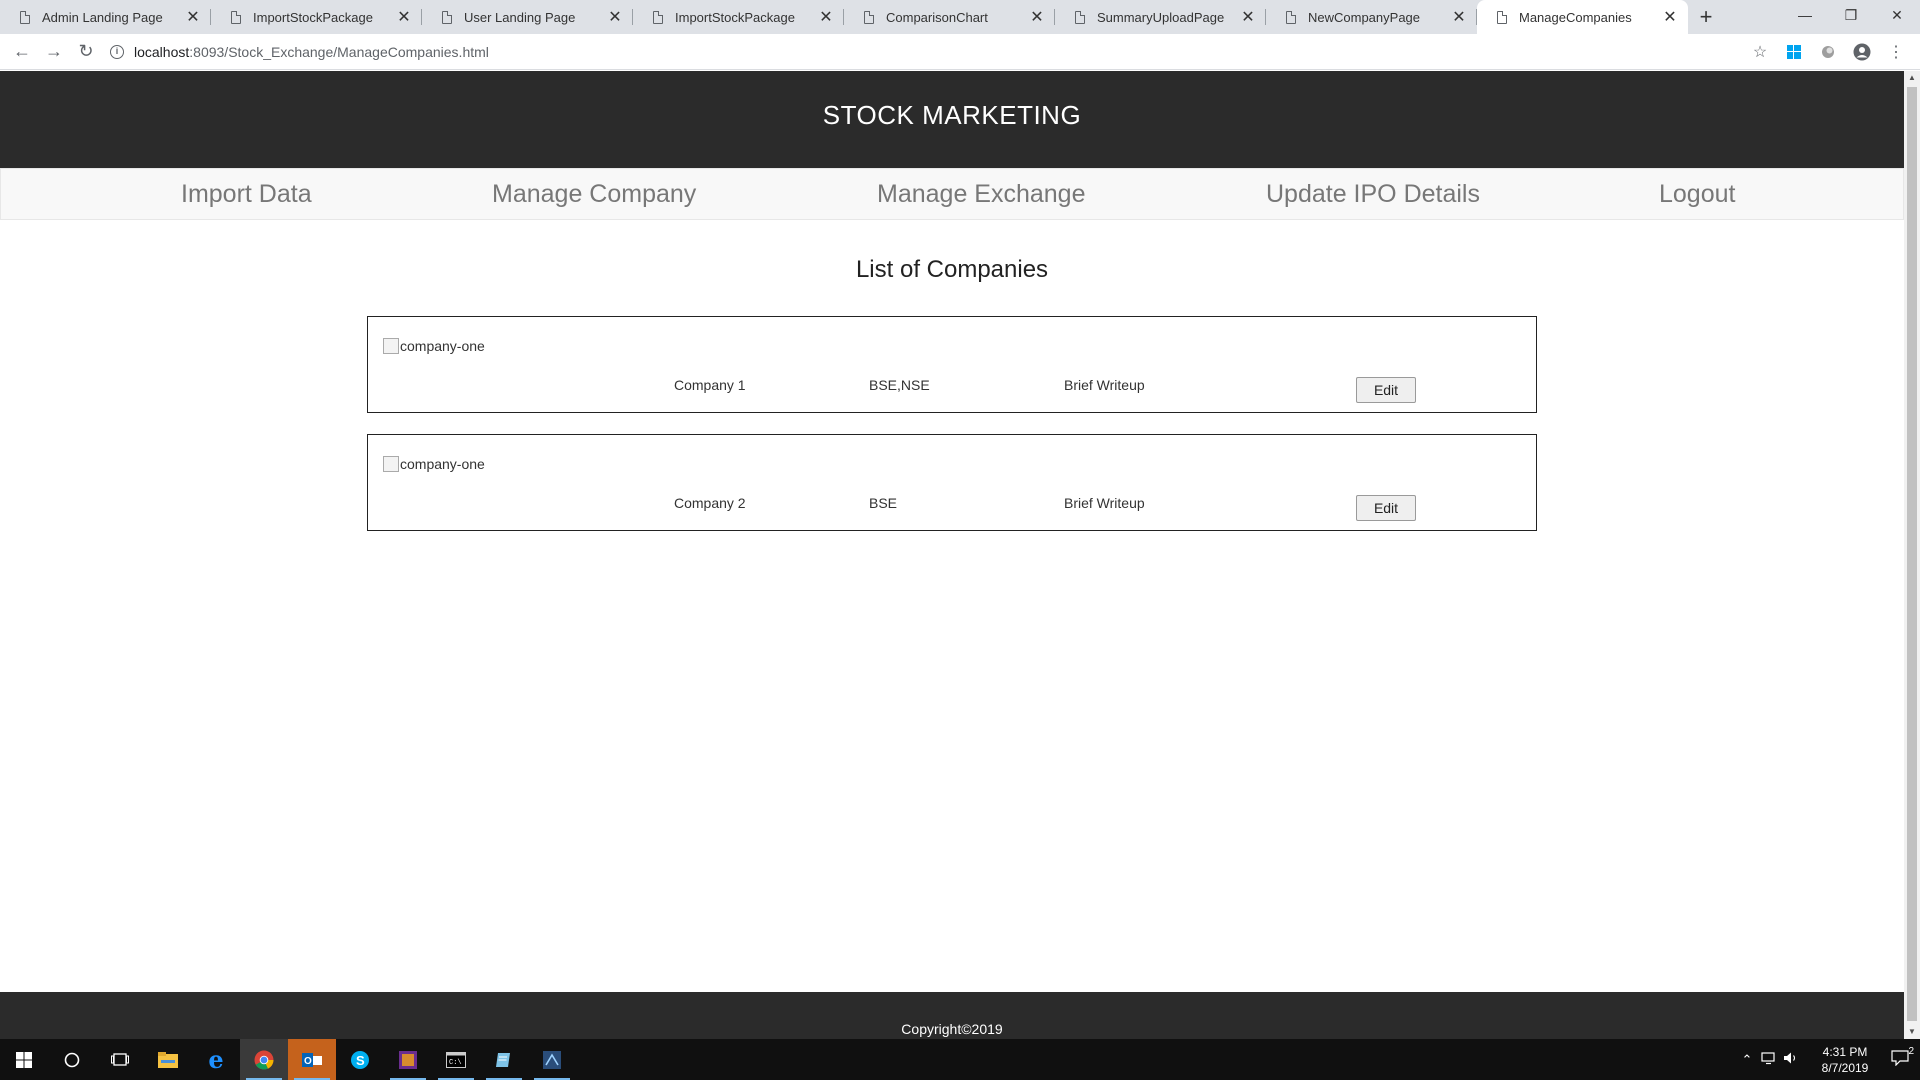  Describe the element at coordinates (120, 1059) in the screenshot. I see `task-view-icon` at that location.